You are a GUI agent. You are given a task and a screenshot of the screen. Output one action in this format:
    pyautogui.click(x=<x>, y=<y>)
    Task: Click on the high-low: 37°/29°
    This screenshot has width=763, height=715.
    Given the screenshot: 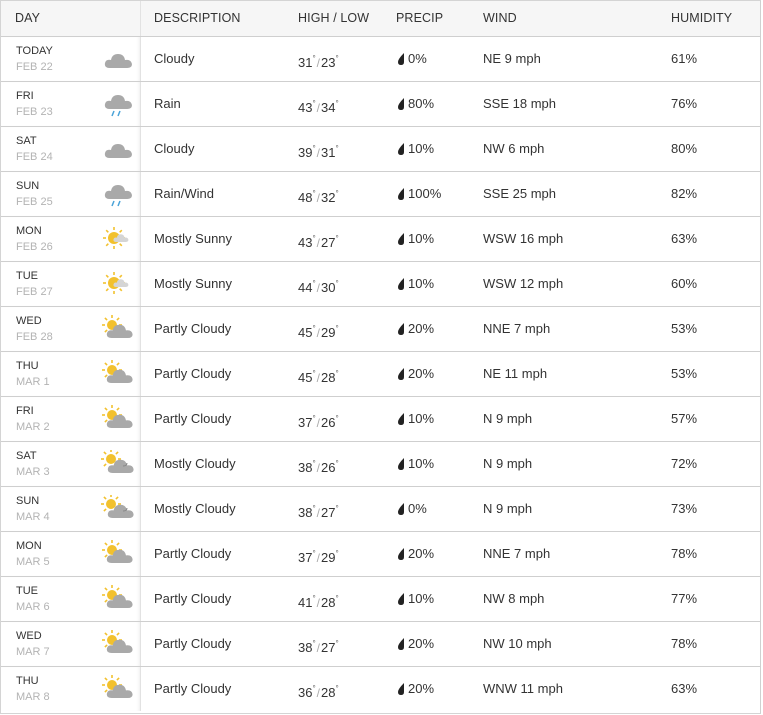 What is the action you would take?
    pyautogui.click(x=347, y=554)
    